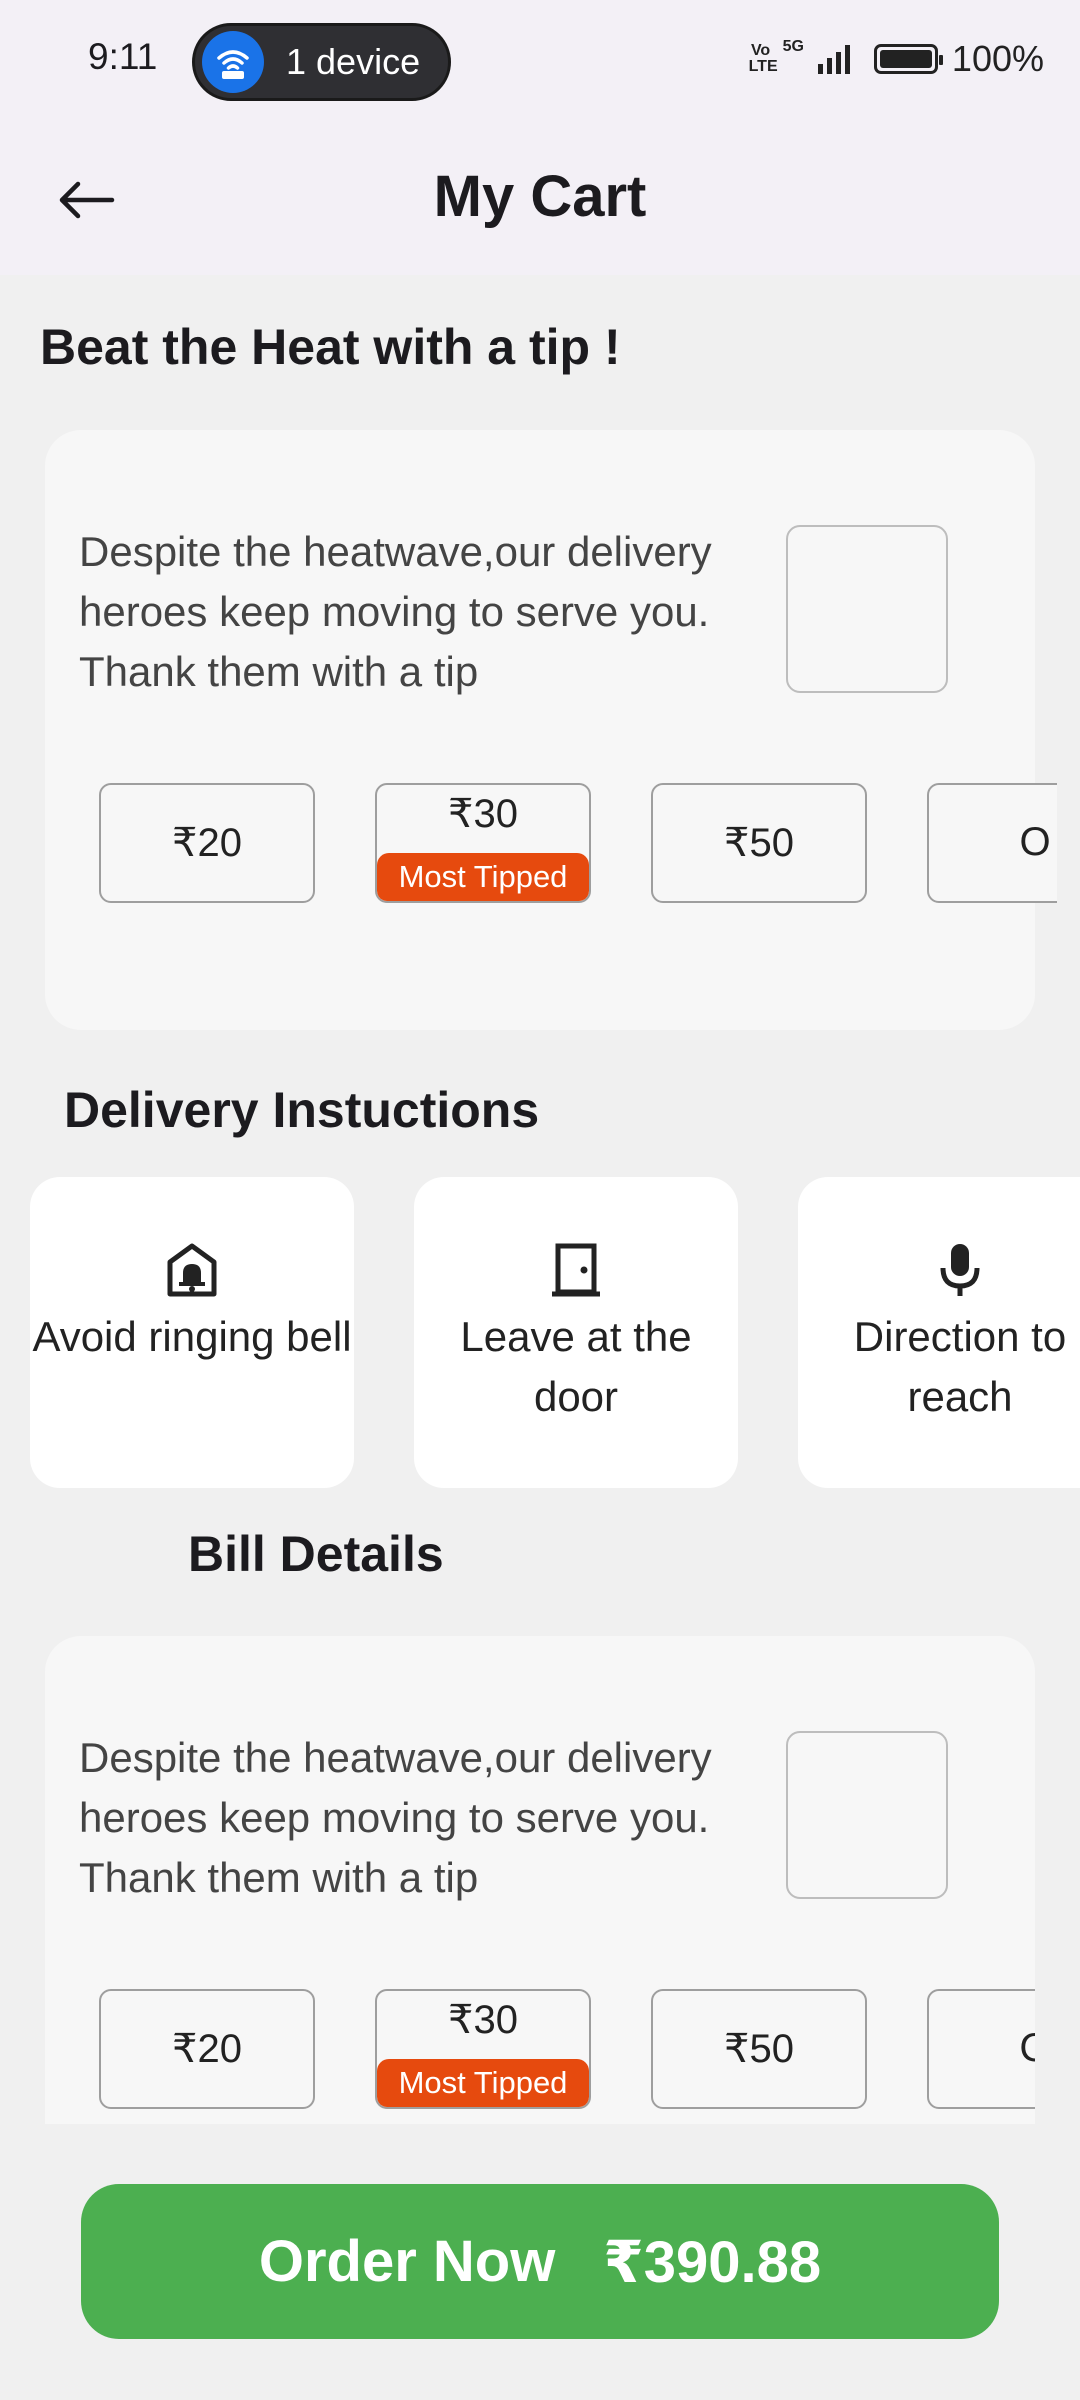  I want to click on volte-icon: Vo LTE, so click(763, 58).